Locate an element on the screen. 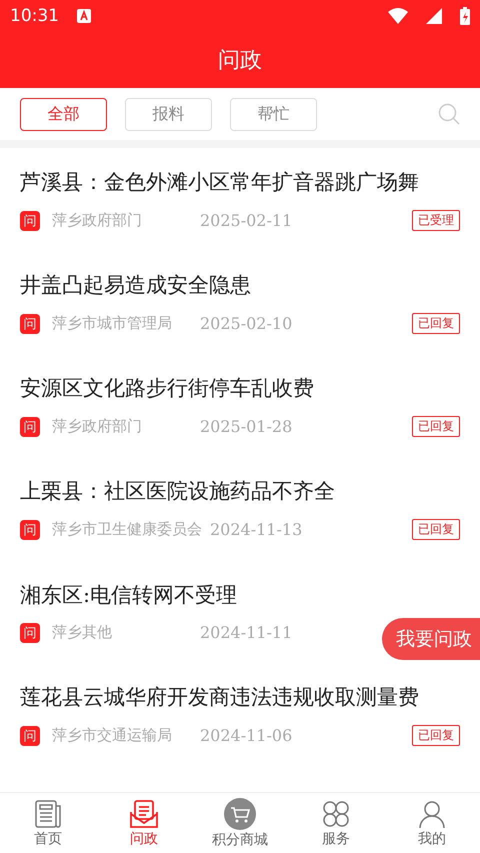  date-label: 2025-02-10 is located at coordinates (246, 323).